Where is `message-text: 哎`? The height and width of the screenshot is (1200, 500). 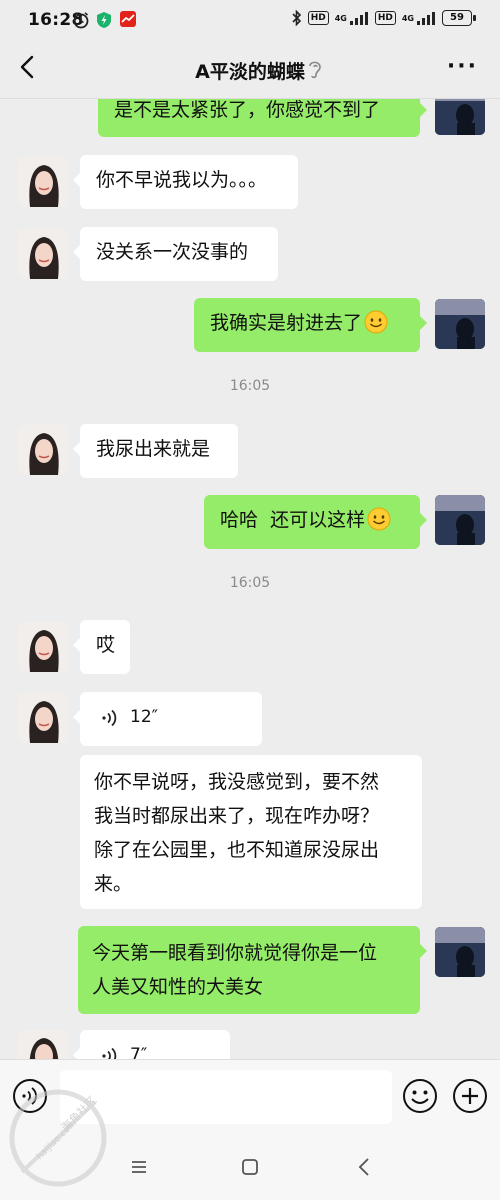
message-text: 哎 is located at coordinates (106, 645).